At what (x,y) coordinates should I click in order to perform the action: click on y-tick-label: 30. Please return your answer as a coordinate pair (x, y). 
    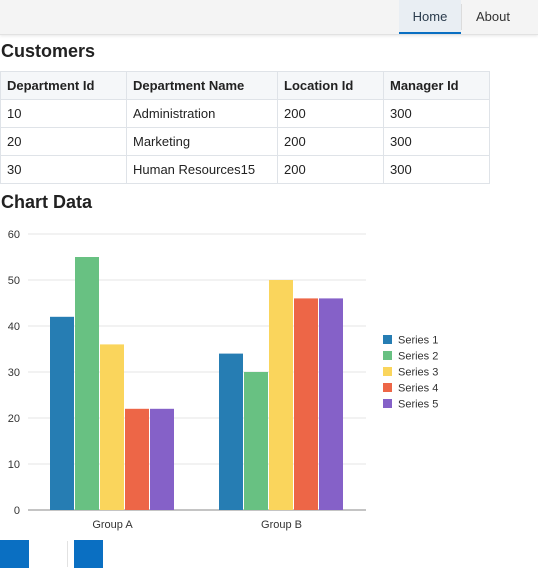
    Looking at the image, I should click on (14, 373).